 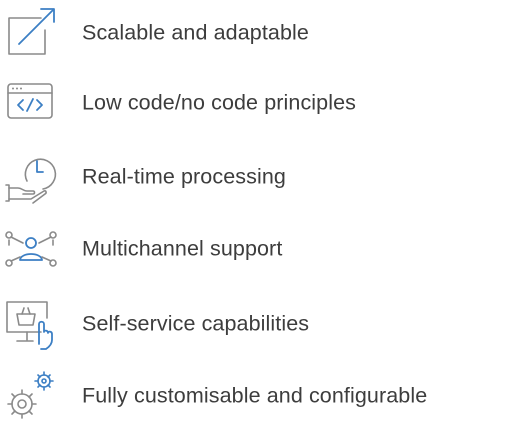 I want to click on feature-label: Low code/no code principles, so click(x=219, y=102).